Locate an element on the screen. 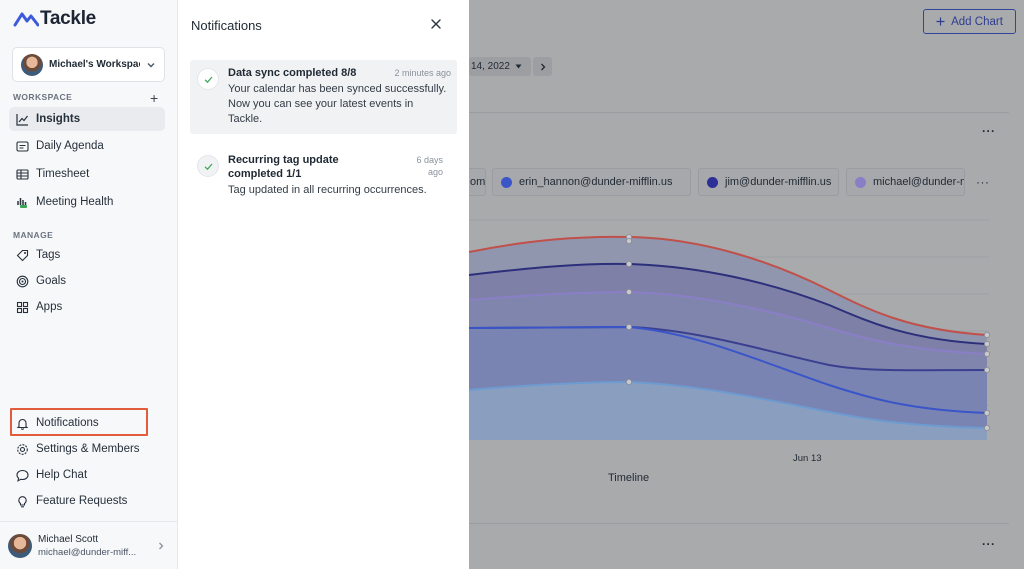 This screenshot has height=569, width=1024. sidebar-item-label: Settings & Members is located at coordinates (88, 449).